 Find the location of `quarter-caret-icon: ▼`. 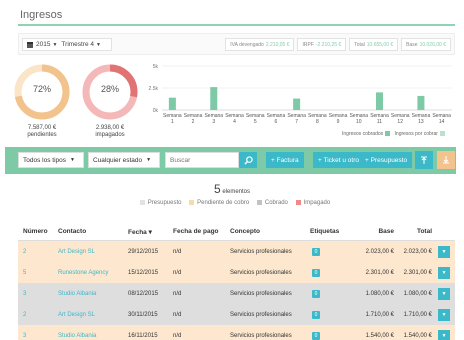

quarter-caret-icon: ▼ is located at coordinates (98, 45).